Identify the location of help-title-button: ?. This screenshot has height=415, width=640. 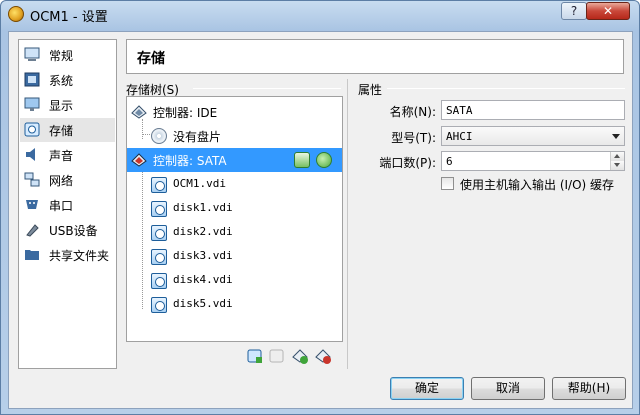
(574, 11).